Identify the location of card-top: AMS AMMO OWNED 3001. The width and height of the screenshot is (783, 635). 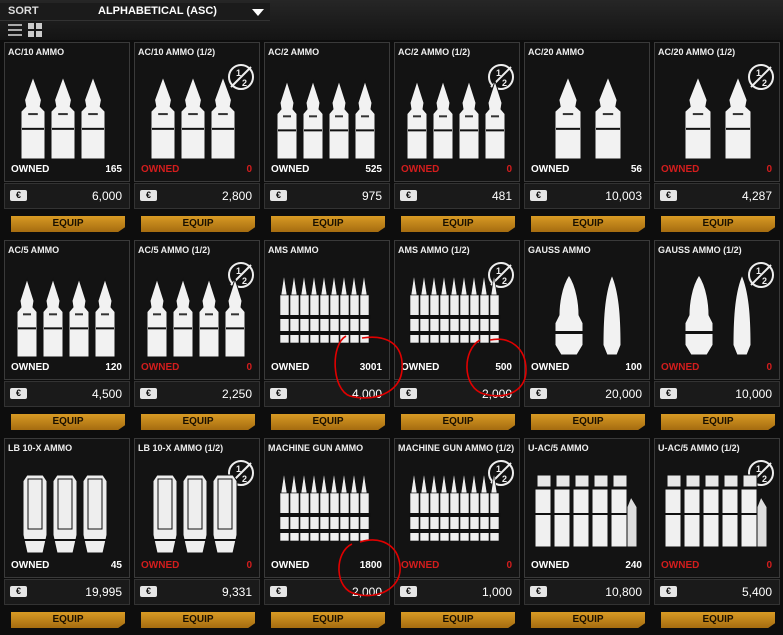
(327, 310).